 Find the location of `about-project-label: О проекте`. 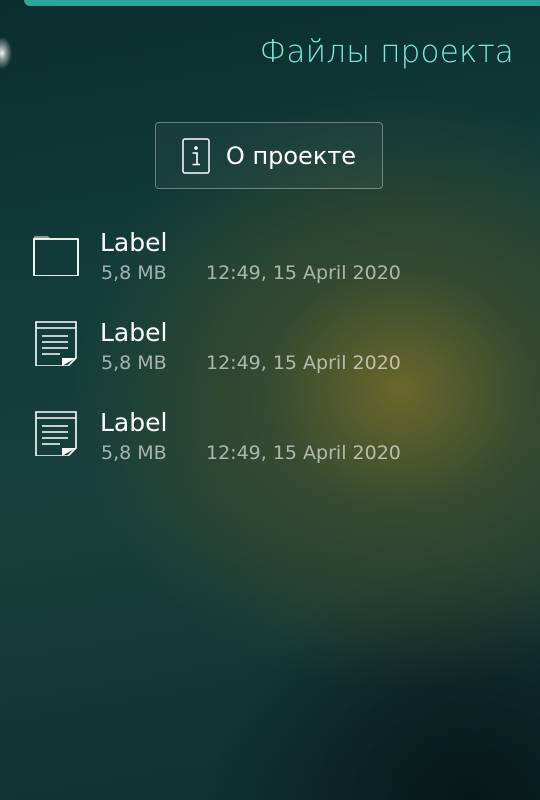

about-project-label: О проекте is located at coordinates (291, 155).